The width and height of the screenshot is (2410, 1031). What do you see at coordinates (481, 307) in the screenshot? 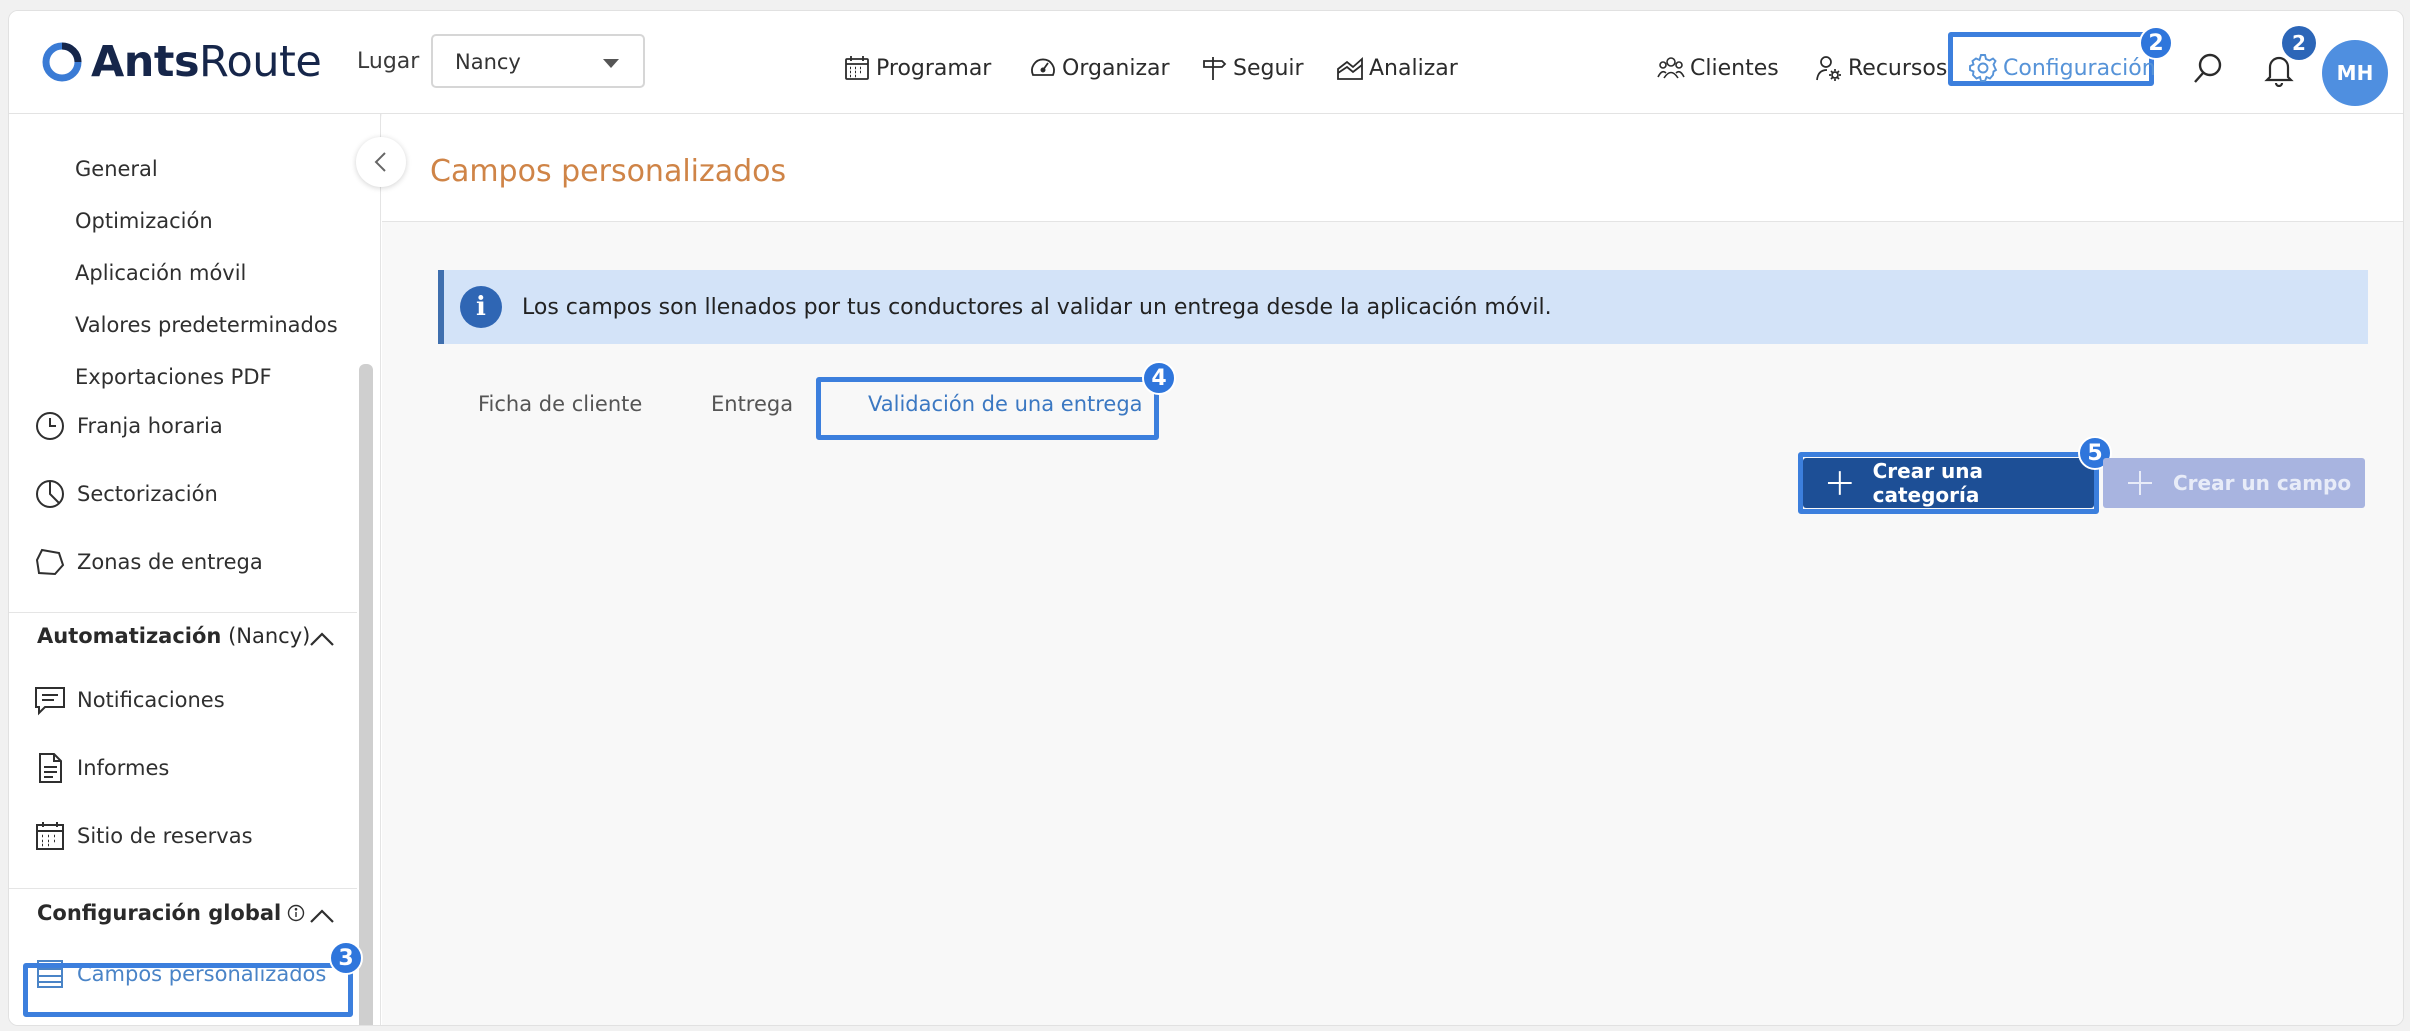
I see `info-icon: i` at bounding box center [481, 307].